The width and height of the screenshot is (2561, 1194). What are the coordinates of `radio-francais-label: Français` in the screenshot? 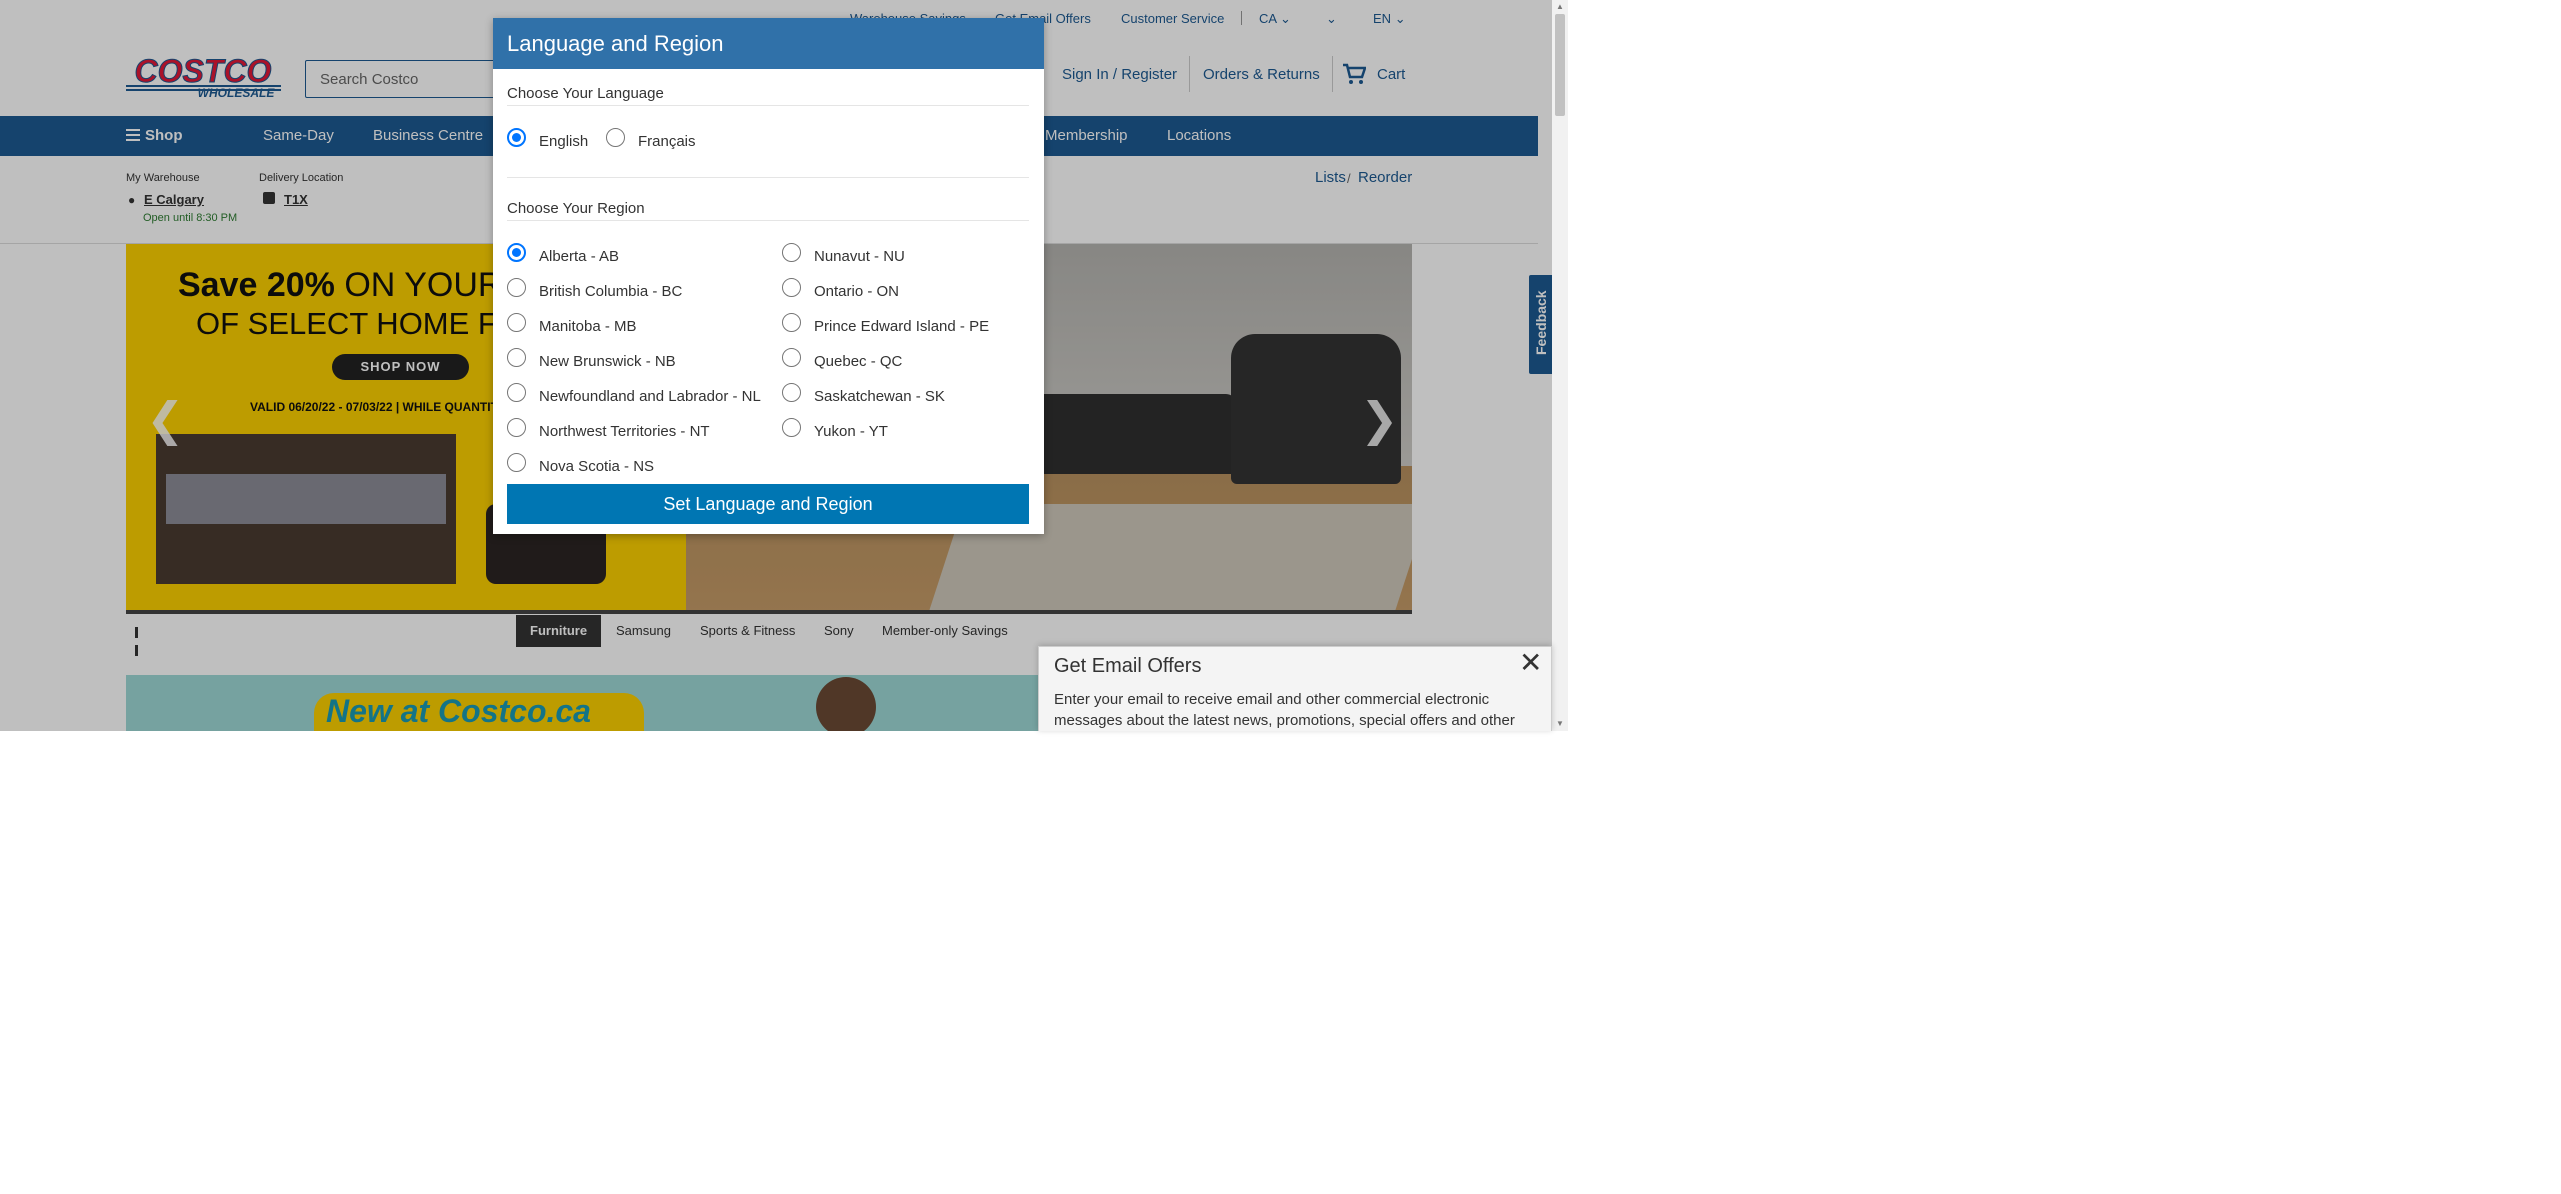 It's located at (667, 141).